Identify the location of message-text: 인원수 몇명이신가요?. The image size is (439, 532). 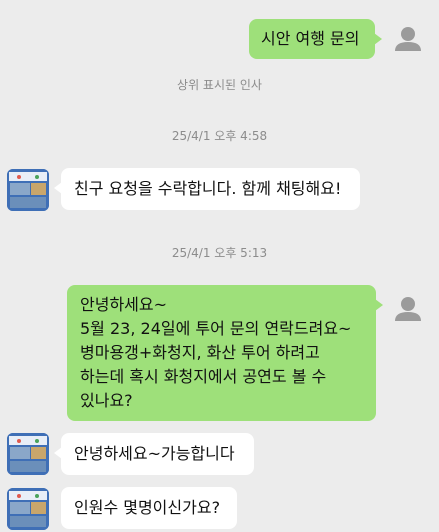
(147, 507).